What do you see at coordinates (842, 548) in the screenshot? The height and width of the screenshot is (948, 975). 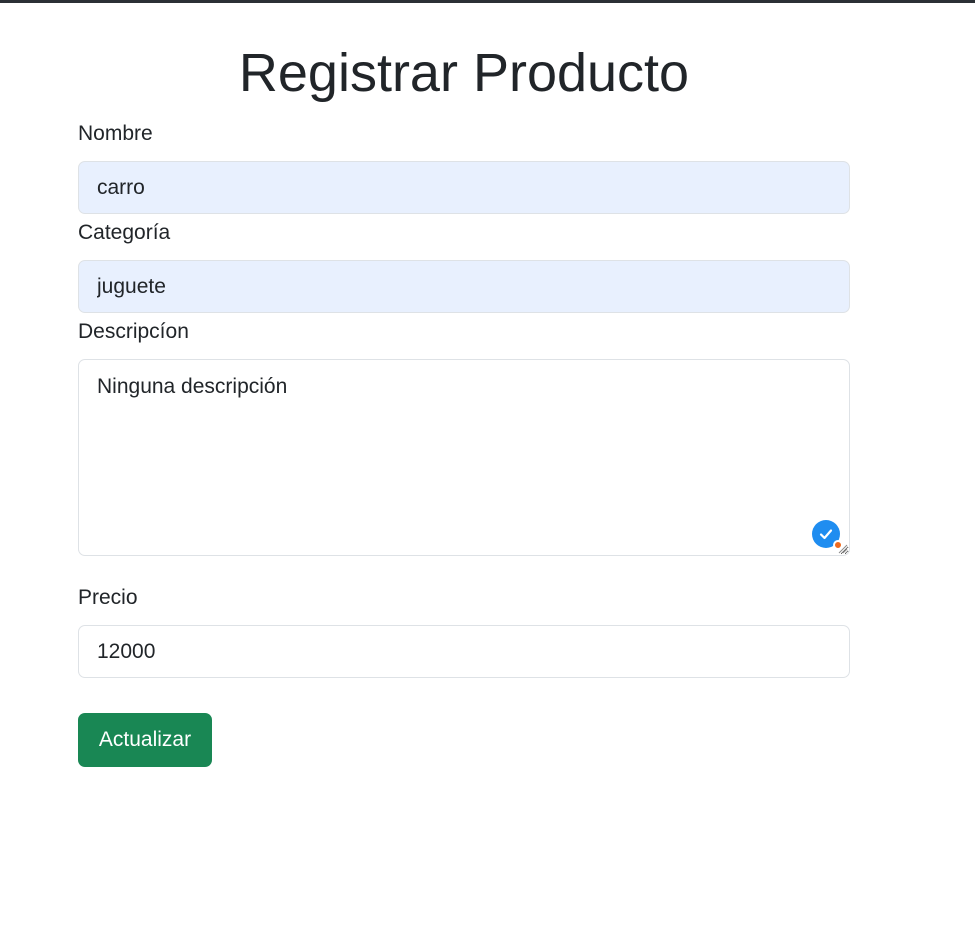 I see `resize-grip-icon` at bounding box center [842, 548].